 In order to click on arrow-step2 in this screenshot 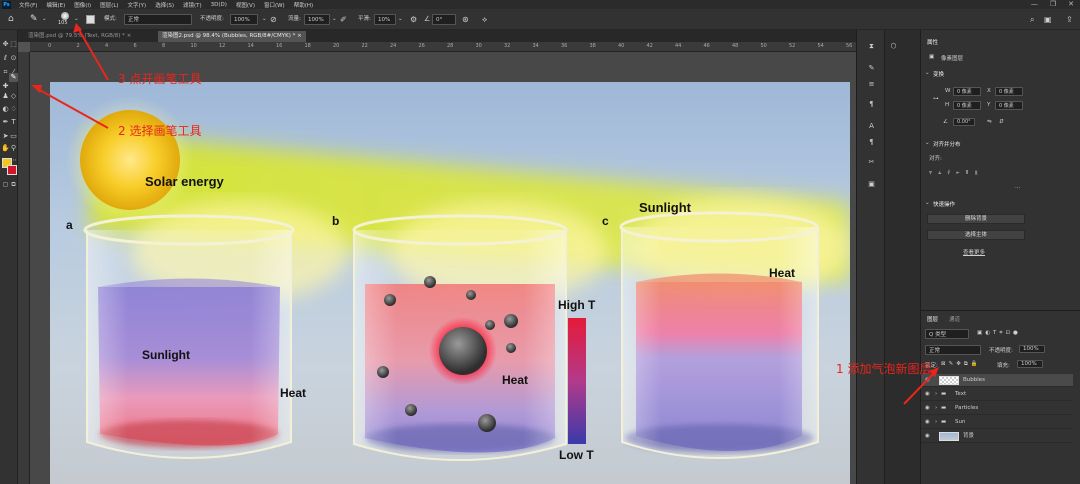, I will do `click(72, 108)`.